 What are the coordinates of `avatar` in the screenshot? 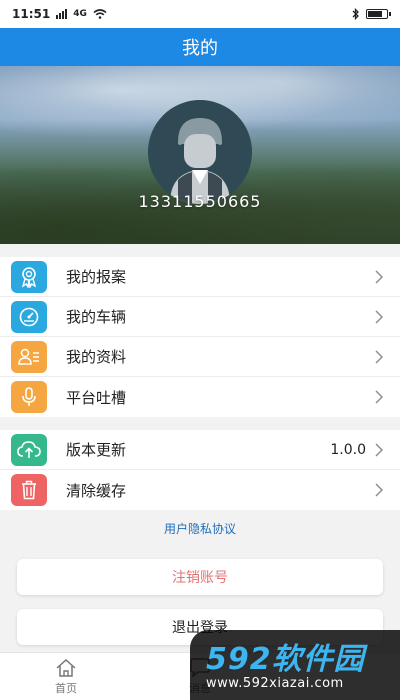 It's located at (200, 152).